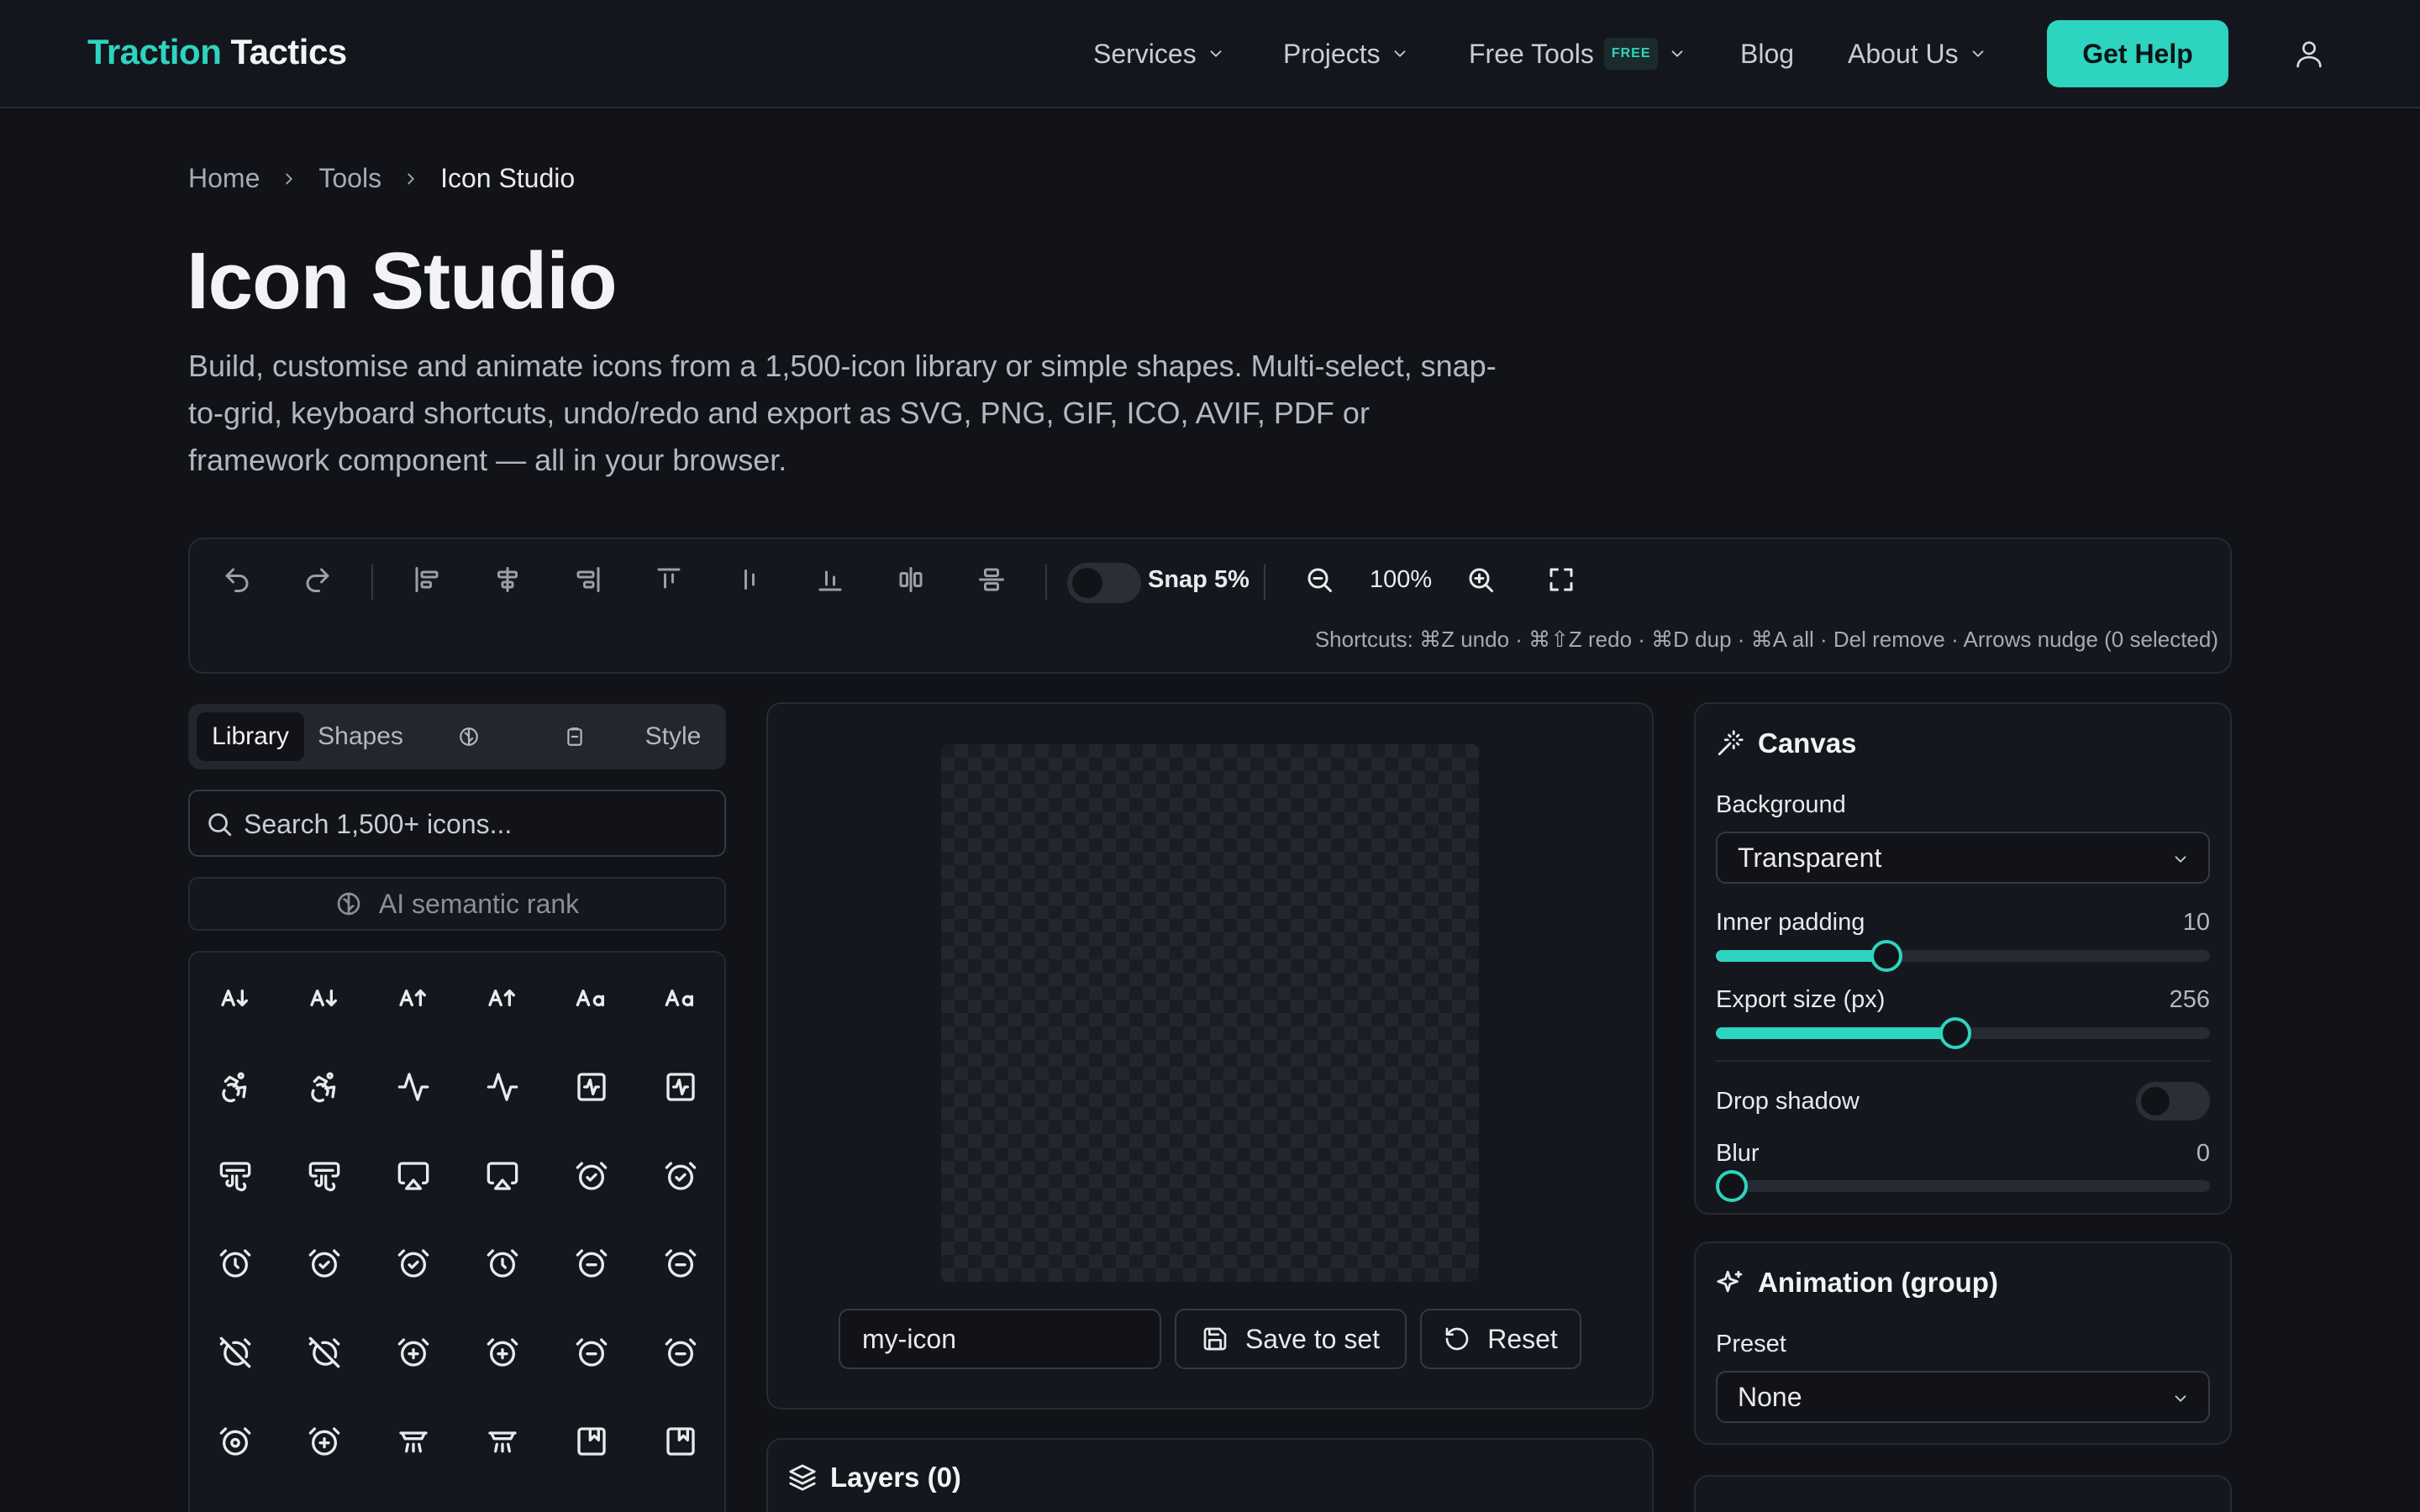  What do you see at coordinates (1963, 858) in the screenshot?
I see `background-select: Transparent` at bounding box center [1963, 858].